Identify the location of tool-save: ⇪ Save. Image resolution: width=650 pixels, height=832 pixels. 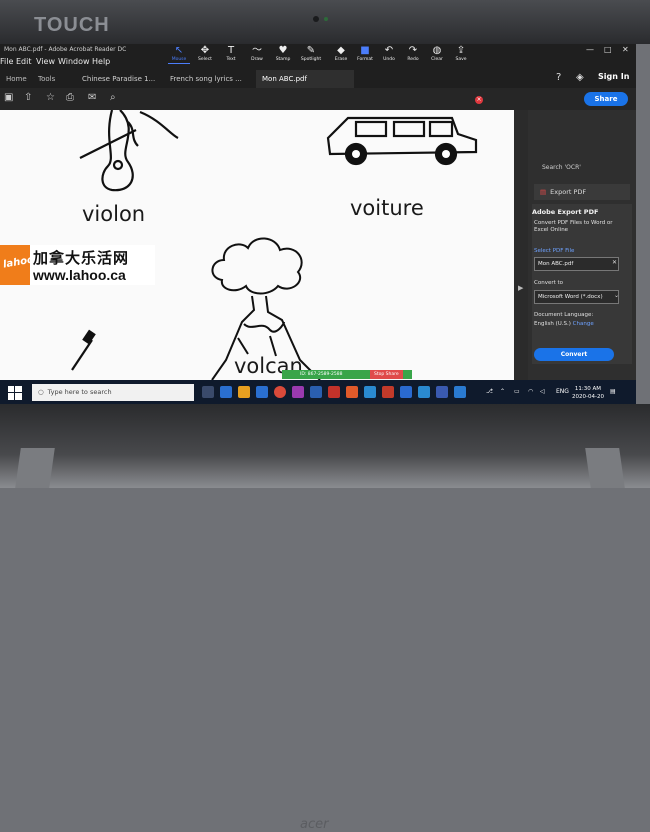
(461, 54).